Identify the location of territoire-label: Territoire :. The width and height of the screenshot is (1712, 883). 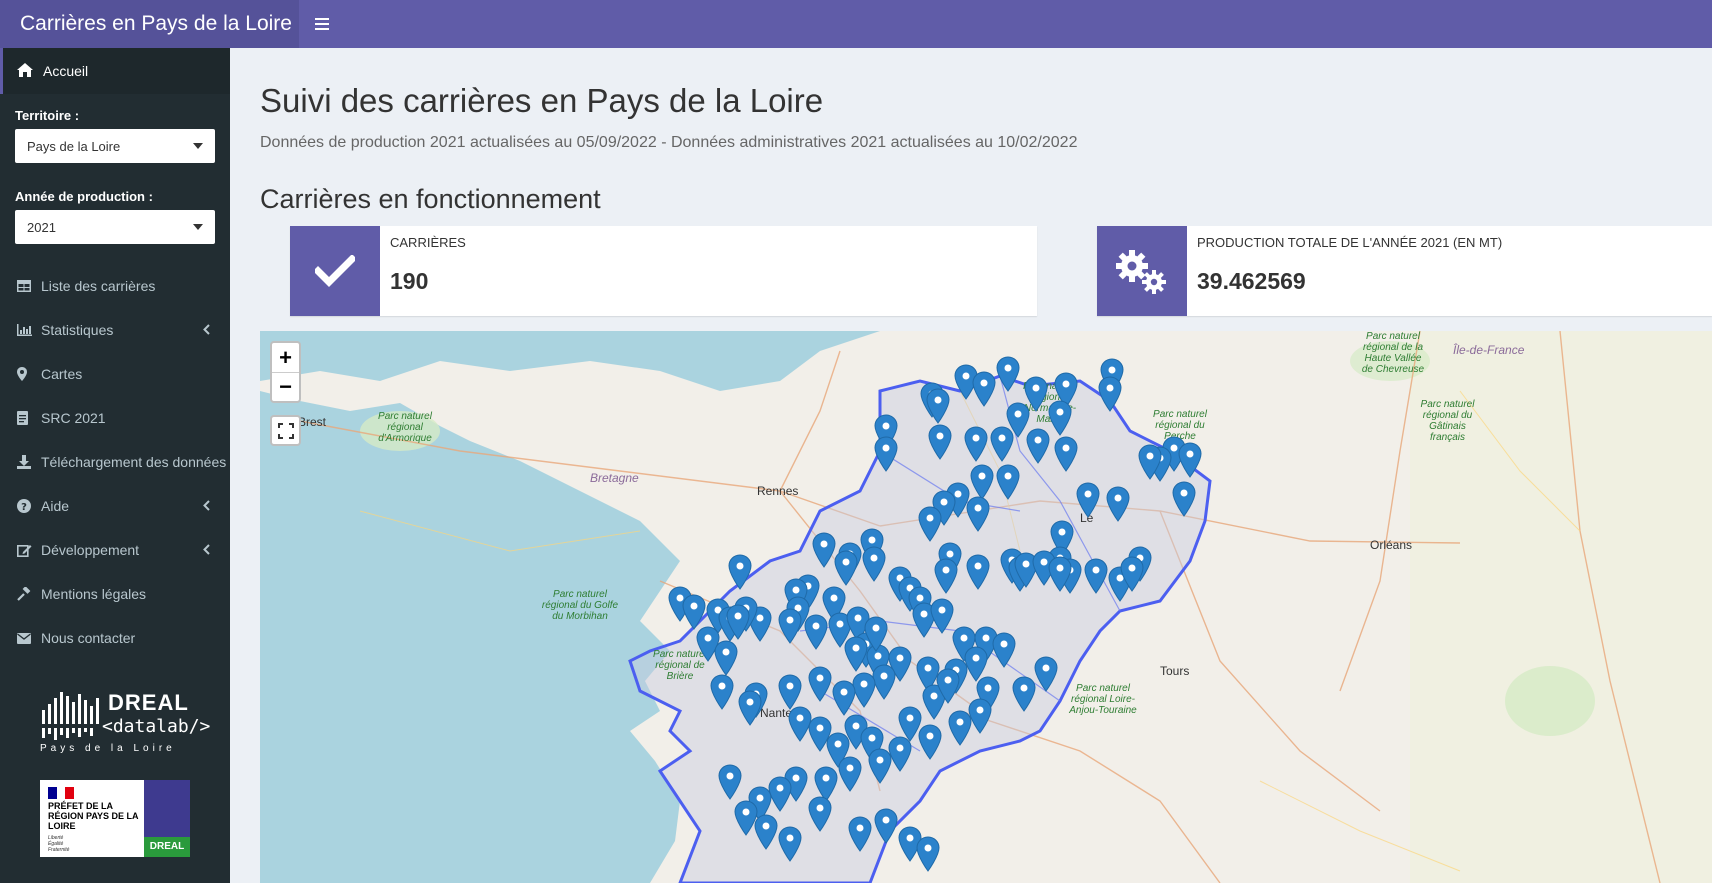
(47, 115).